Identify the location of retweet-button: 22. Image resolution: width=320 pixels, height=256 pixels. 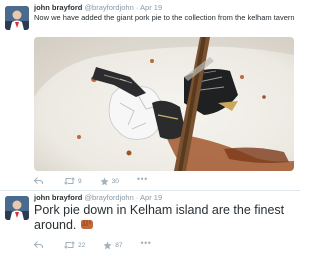
(74, 245).